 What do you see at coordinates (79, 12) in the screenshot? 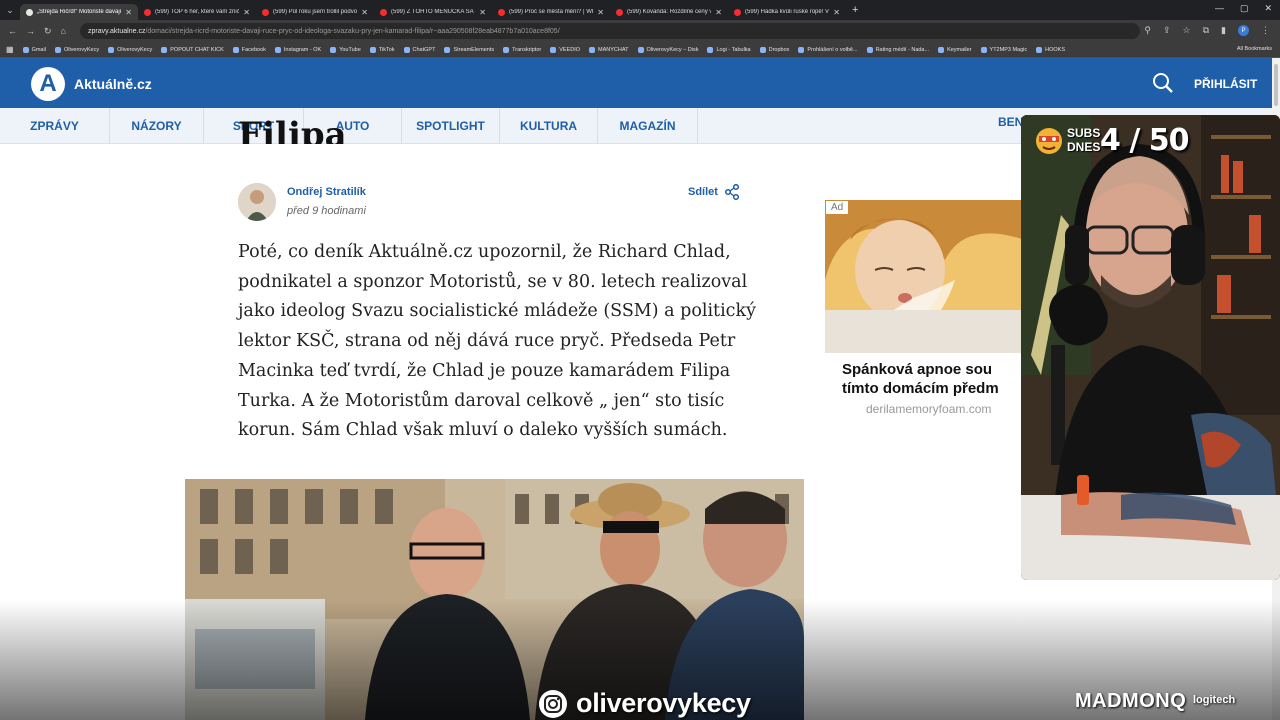
I see `browser-tab: „Strejda Ričrd!“ Motoristé dávají ✕` at bounding box center [79, 12].